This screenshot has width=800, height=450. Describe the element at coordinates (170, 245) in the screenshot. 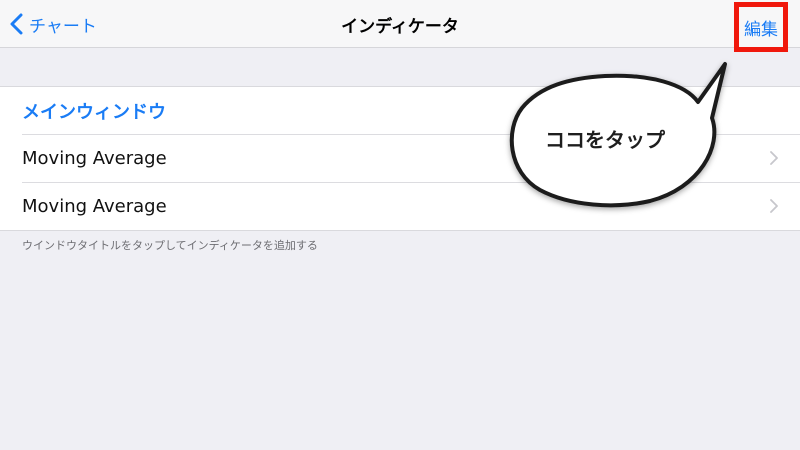

I see `section-footer-note: ウインドウタイトルをタップしてインディケータを追加する` at that location.